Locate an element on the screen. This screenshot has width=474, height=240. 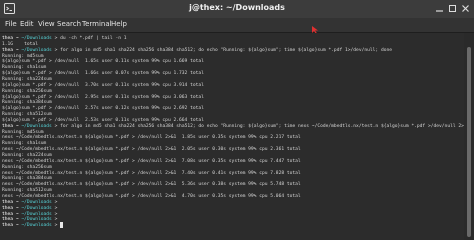
prompt-path: ~/Downloads is located at coordinates (36, 226).